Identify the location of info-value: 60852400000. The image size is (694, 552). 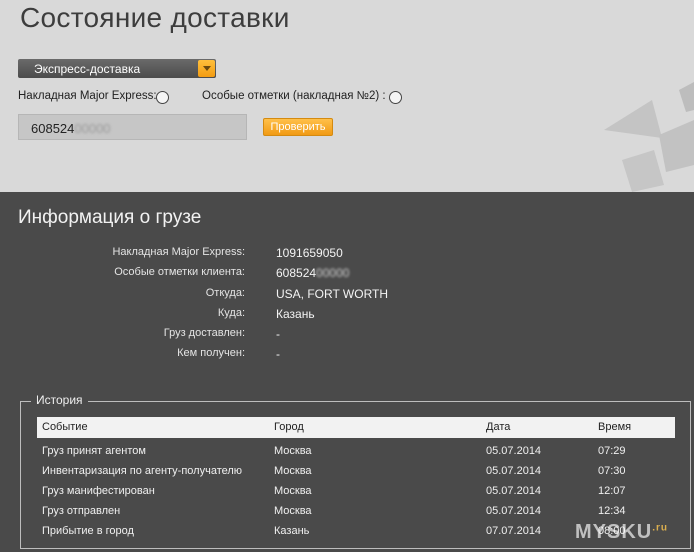
(312, 273).